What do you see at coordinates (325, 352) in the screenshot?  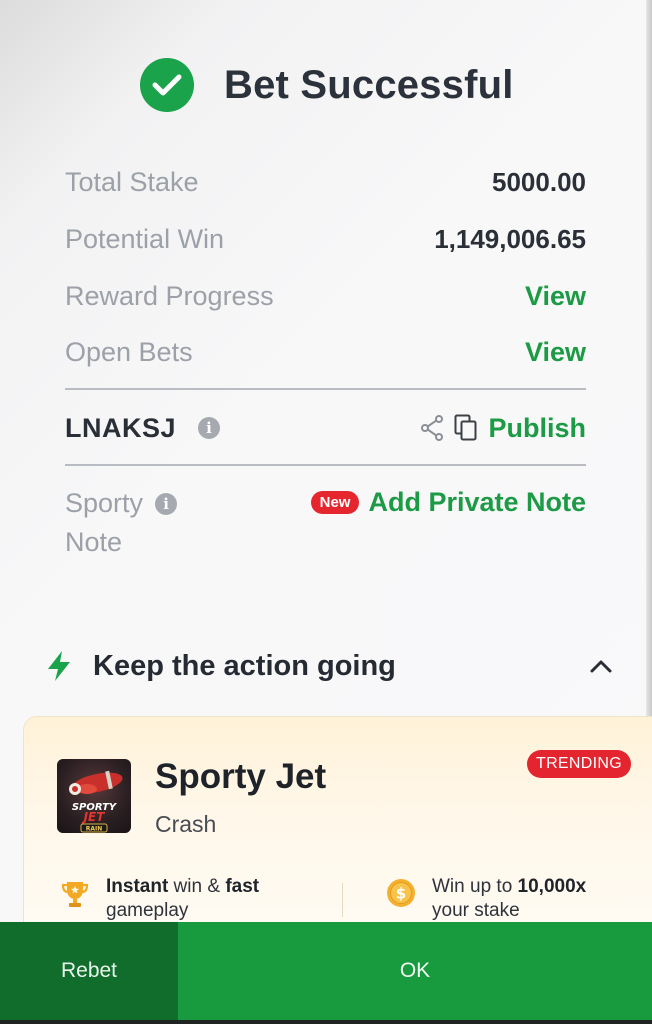 I see `open-bets-row: Open Bets View` at bounding box center [325, 352].